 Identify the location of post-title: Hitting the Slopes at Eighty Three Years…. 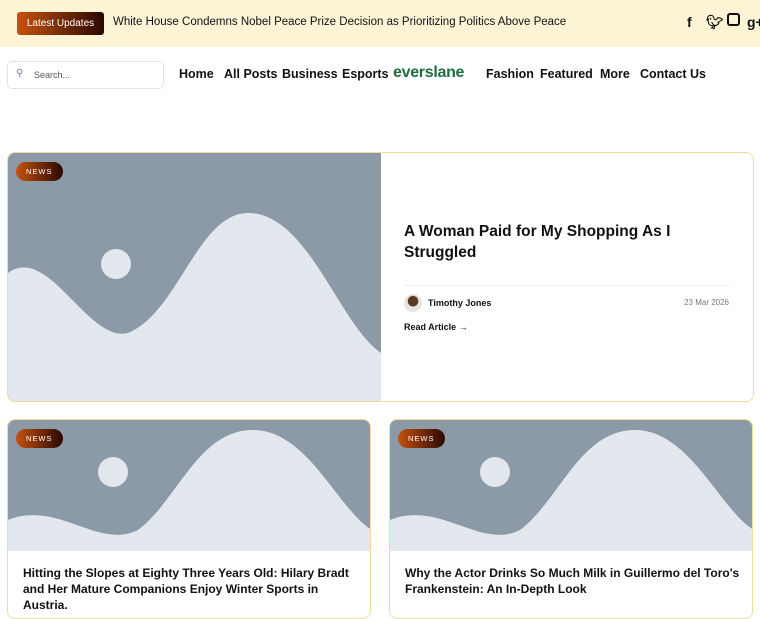
(193, 589).